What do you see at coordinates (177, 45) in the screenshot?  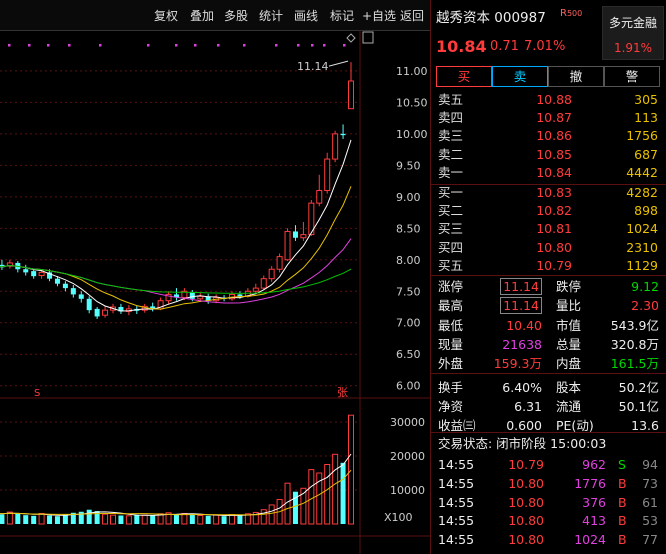 I see `event-markers` at bounding box center [177, 45].